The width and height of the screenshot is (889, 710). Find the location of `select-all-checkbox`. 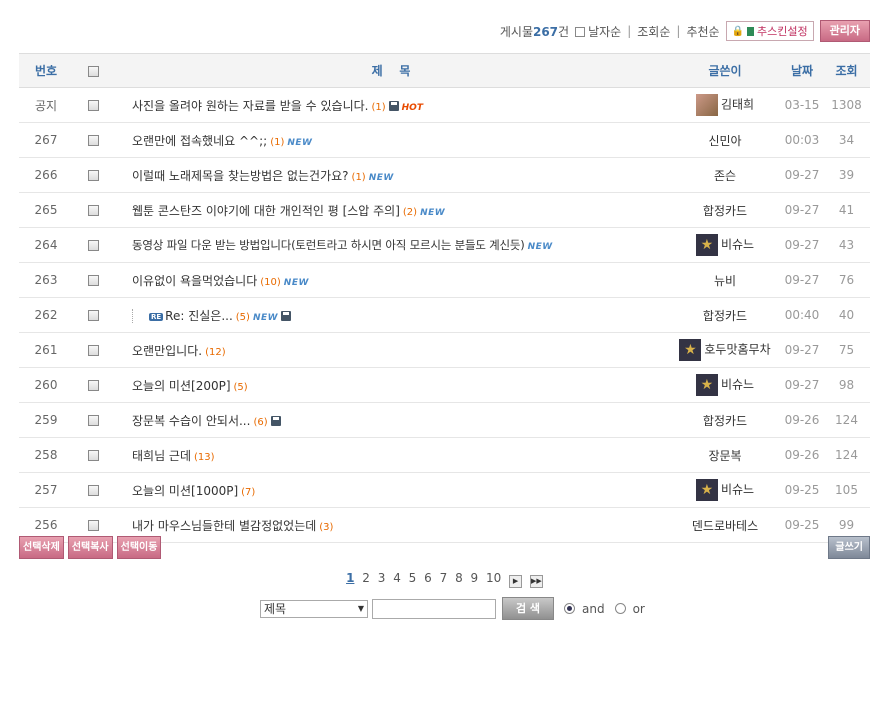

select-all-checkbox is located at coordinates (93, 71).